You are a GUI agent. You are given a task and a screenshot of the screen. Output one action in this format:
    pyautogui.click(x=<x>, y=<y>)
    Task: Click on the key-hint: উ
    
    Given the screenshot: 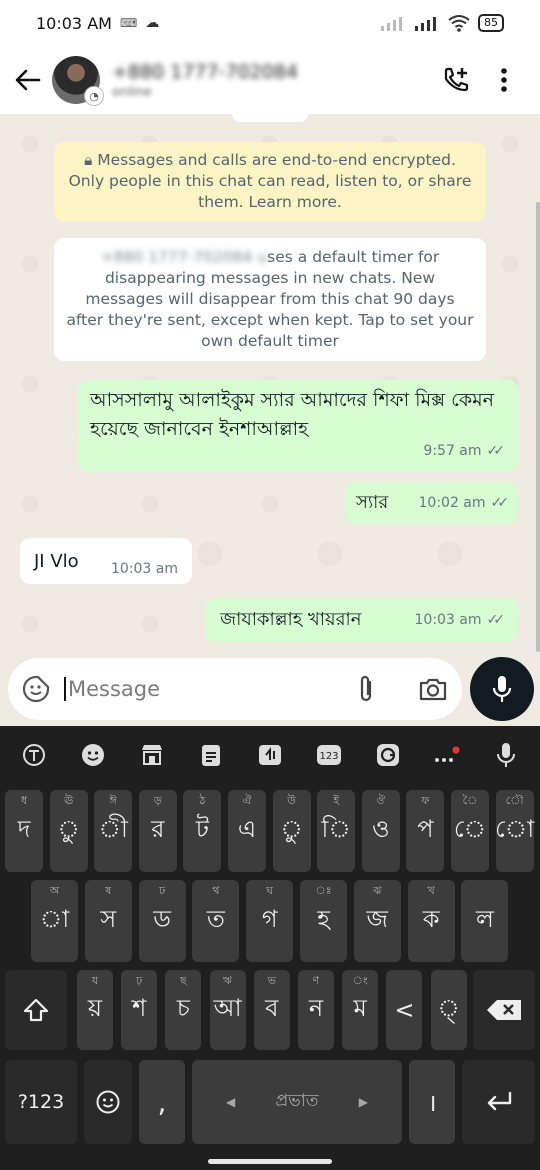 What is the action you would take?
    pyautogui.click(x=291, y=800)
    